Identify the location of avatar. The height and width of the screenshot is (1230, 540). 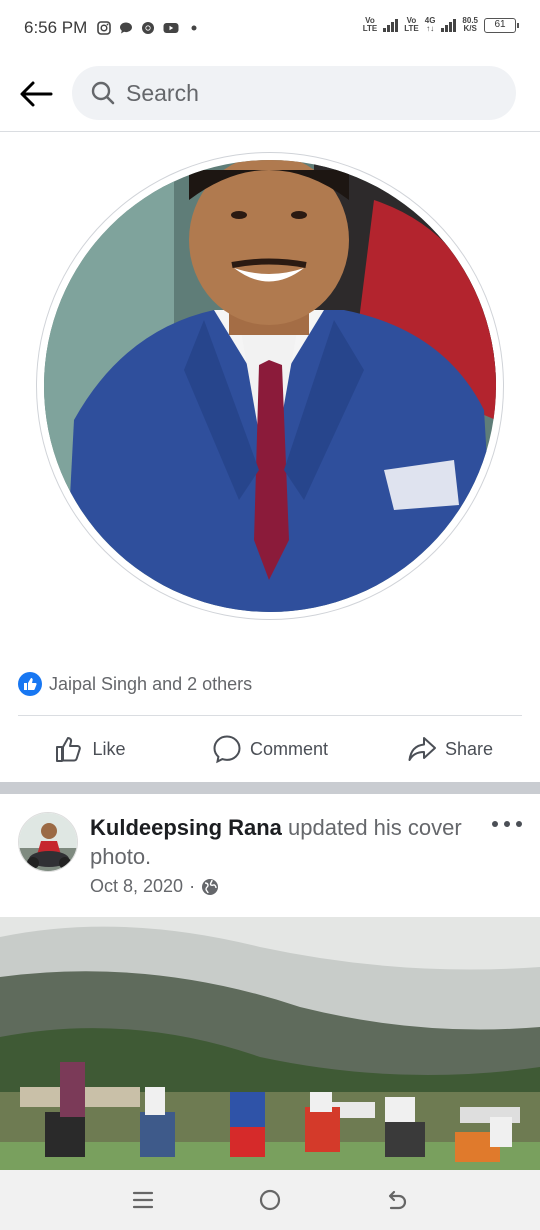
(48, 842).